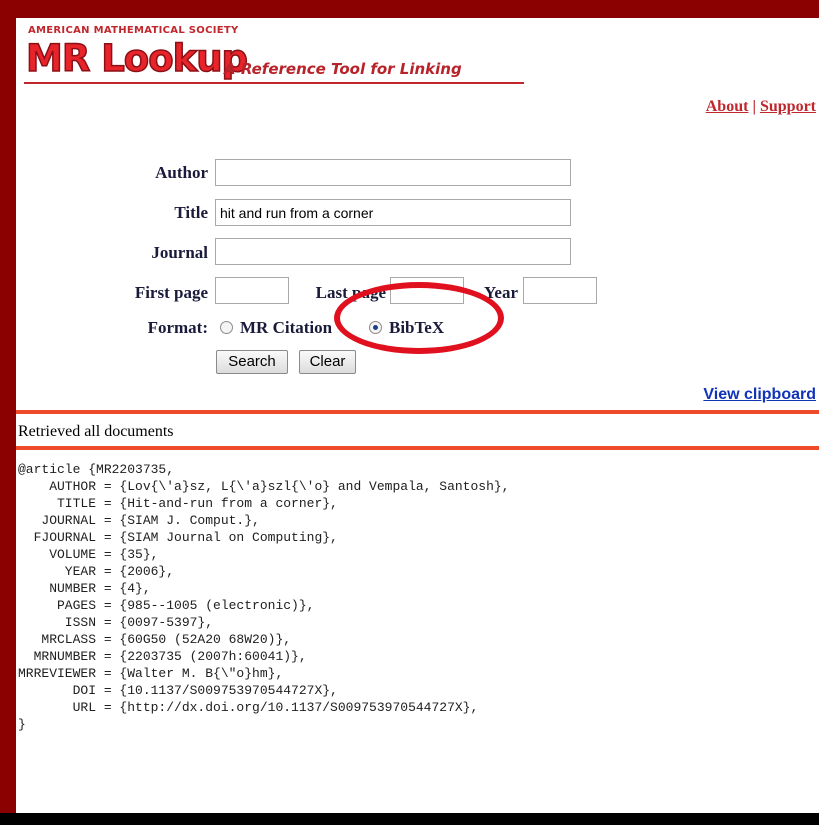 This screenshot has width=819, height=825. What do you see at coordinates (226, 327) in the screenshot?
I see `mr-citation-radio` at bounding box center [226, 327].